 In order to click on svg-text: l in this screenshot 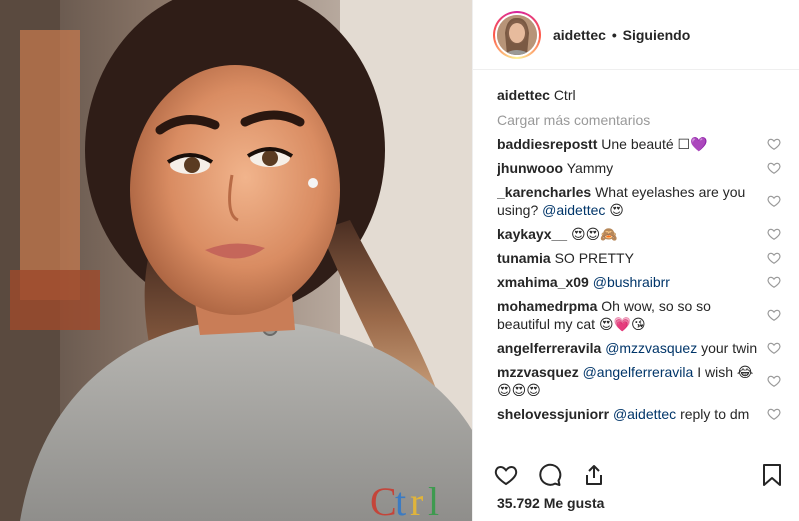, I will do `click(433, 500)`.